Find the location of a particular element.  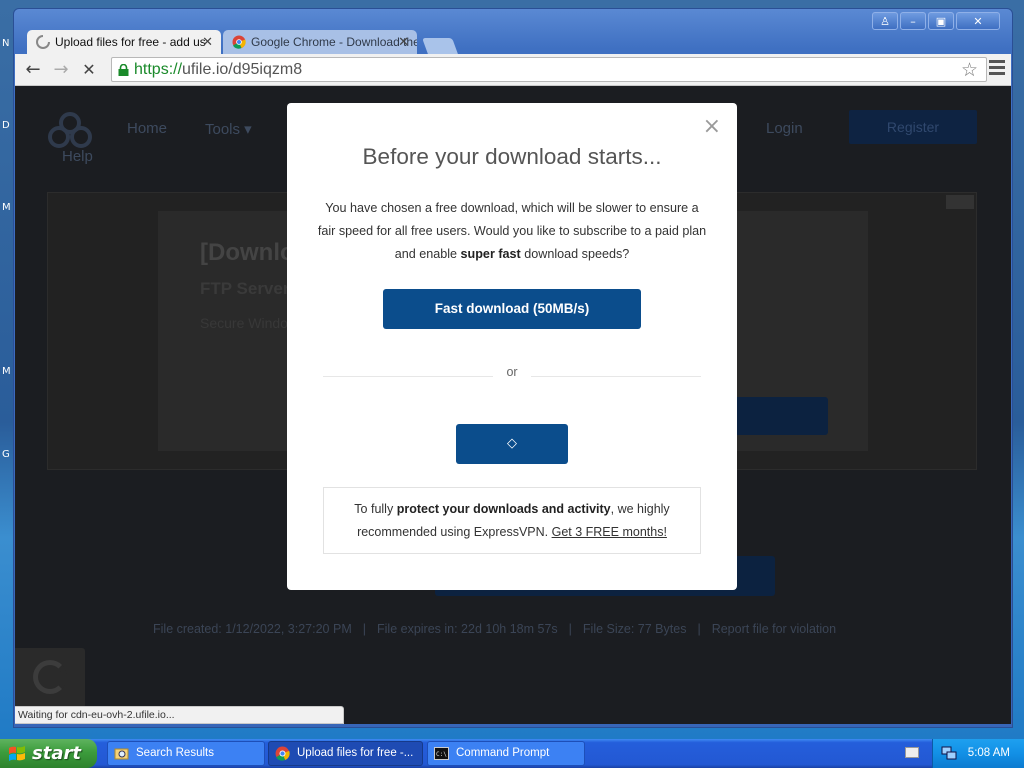

taskbar-item-label: Search Results is located at coordinates (175, 753).